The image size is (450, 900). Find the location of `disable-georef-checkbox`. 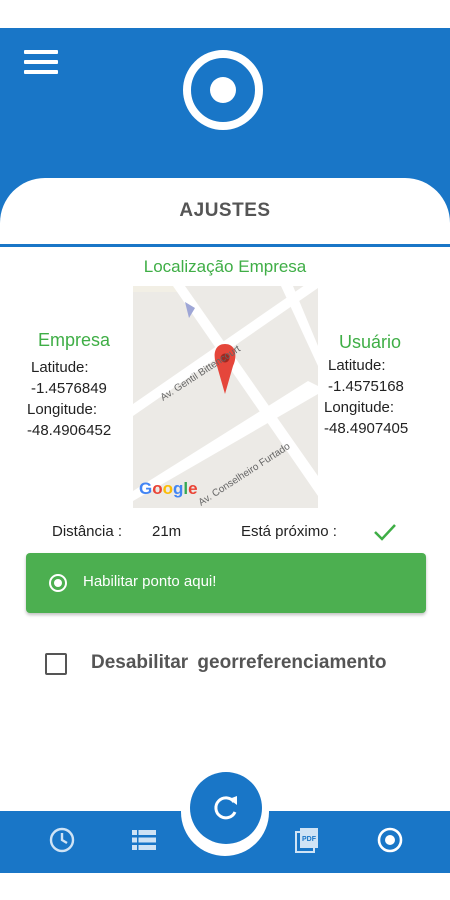

disable-georef-checkbox is located at coordinates (56, 664).